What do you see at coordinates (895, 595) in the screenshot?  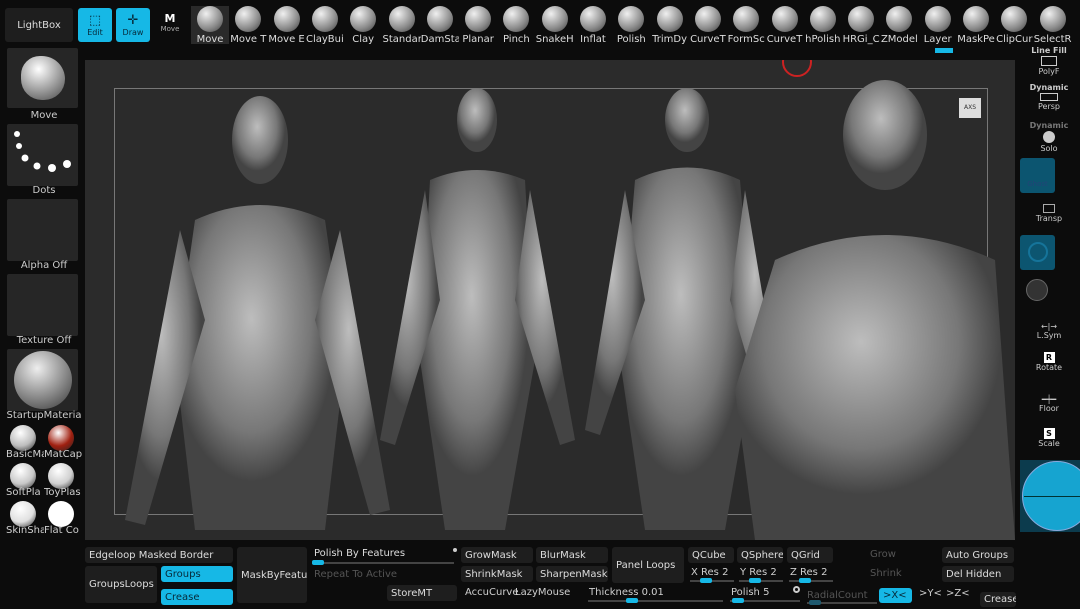 I see `symmetry-x-toggle: >X<` at bounding box center [895, 595].